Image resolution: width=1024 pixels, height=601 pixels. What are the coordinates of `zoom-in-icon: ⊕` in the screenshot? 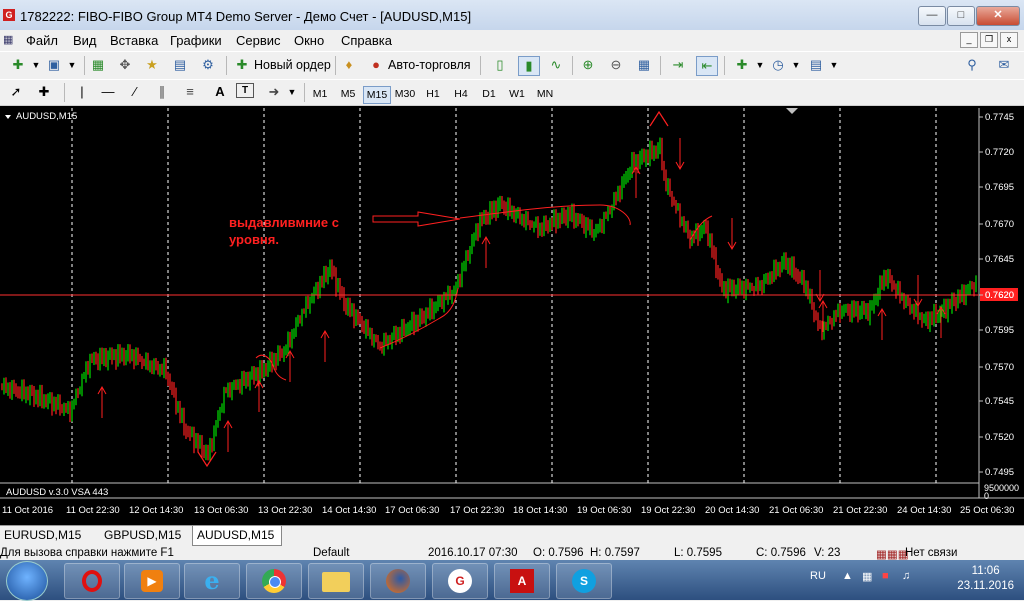 It's located at (588, 65).